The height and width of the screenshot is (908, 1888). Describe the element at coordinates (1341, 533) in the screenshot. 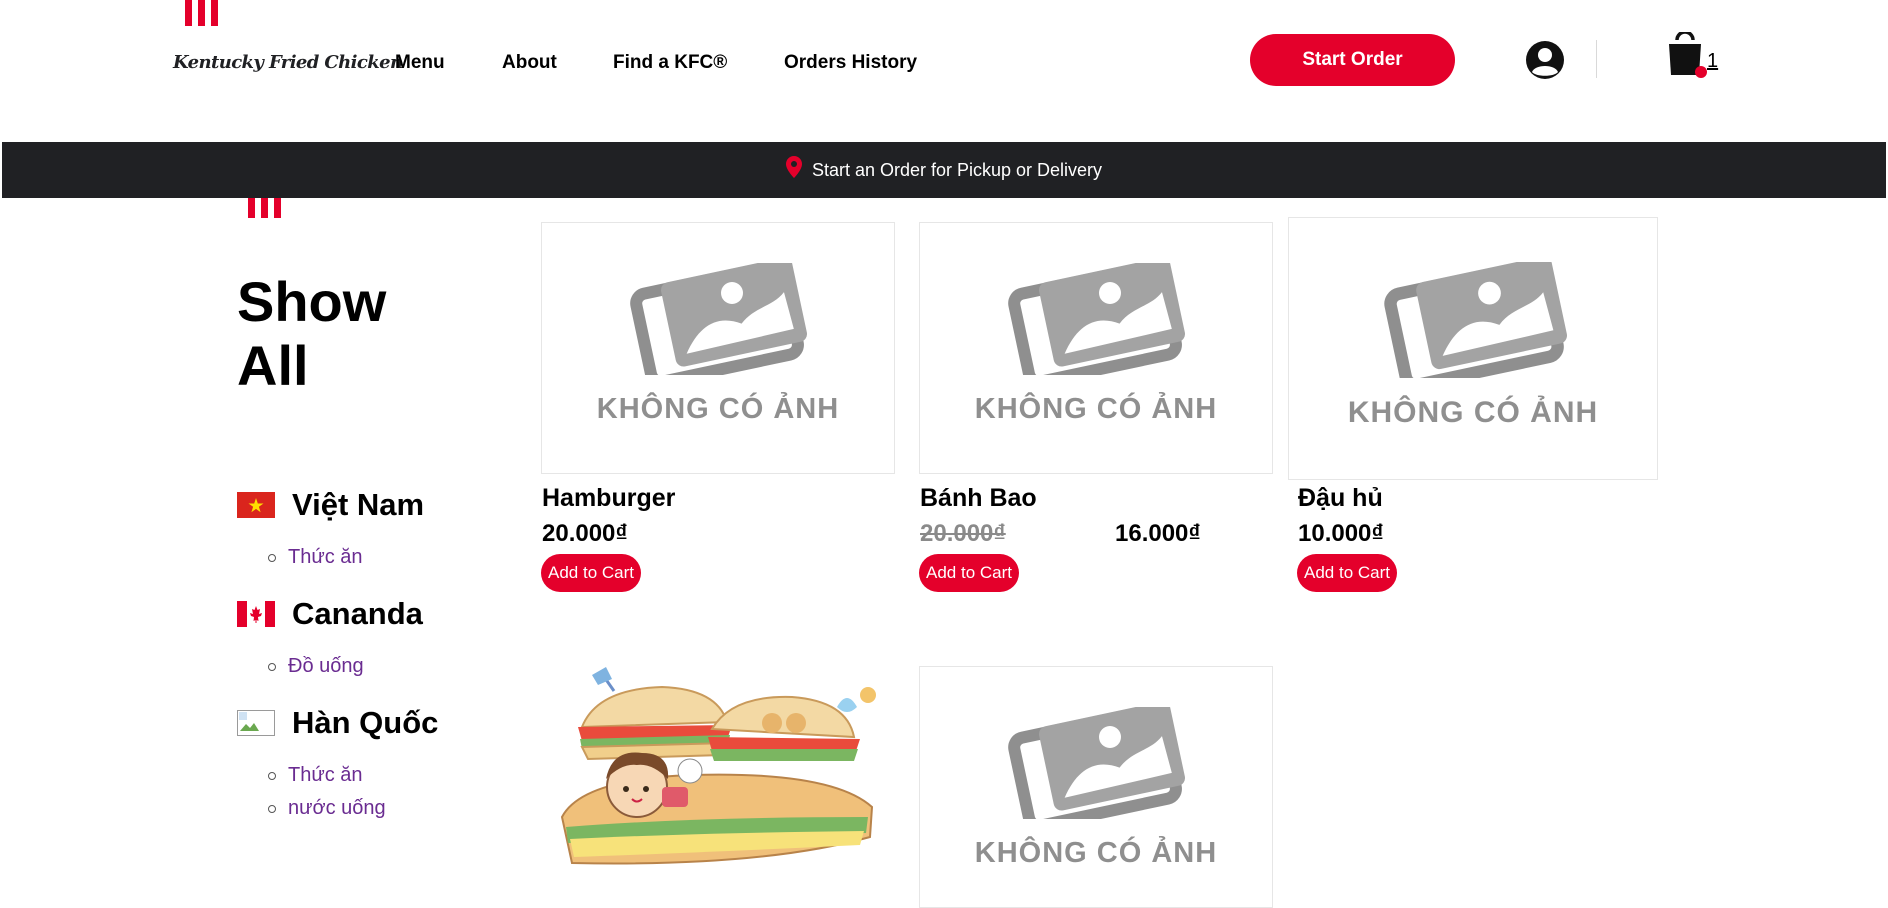

I see `product-price: 10.000₫` at that location.